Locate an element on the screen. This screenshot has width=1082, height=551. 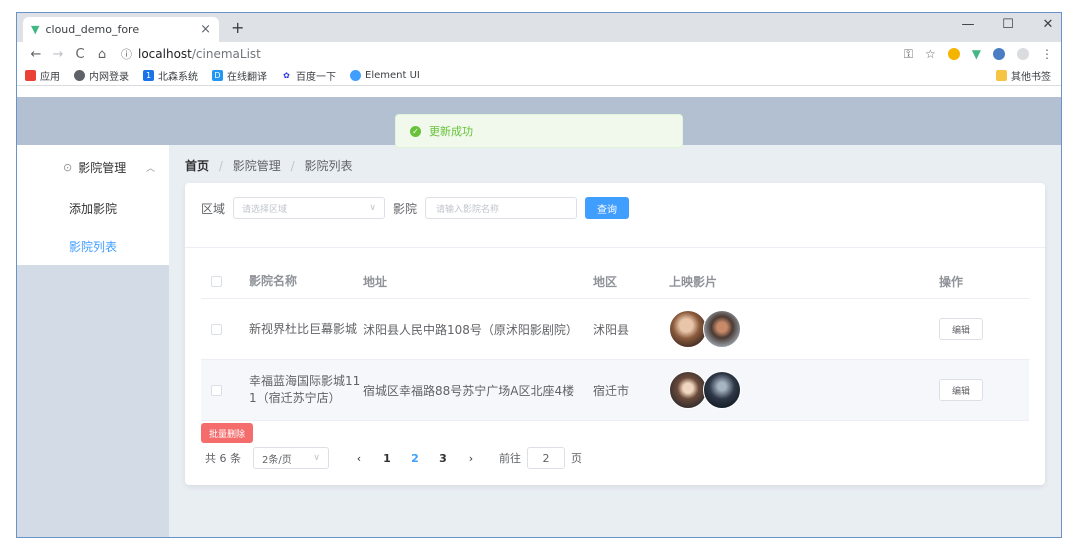
sidebar: ⊙ 影院管理 ︿ 添加影院 影院列表 is located at coordinates (93, 341).